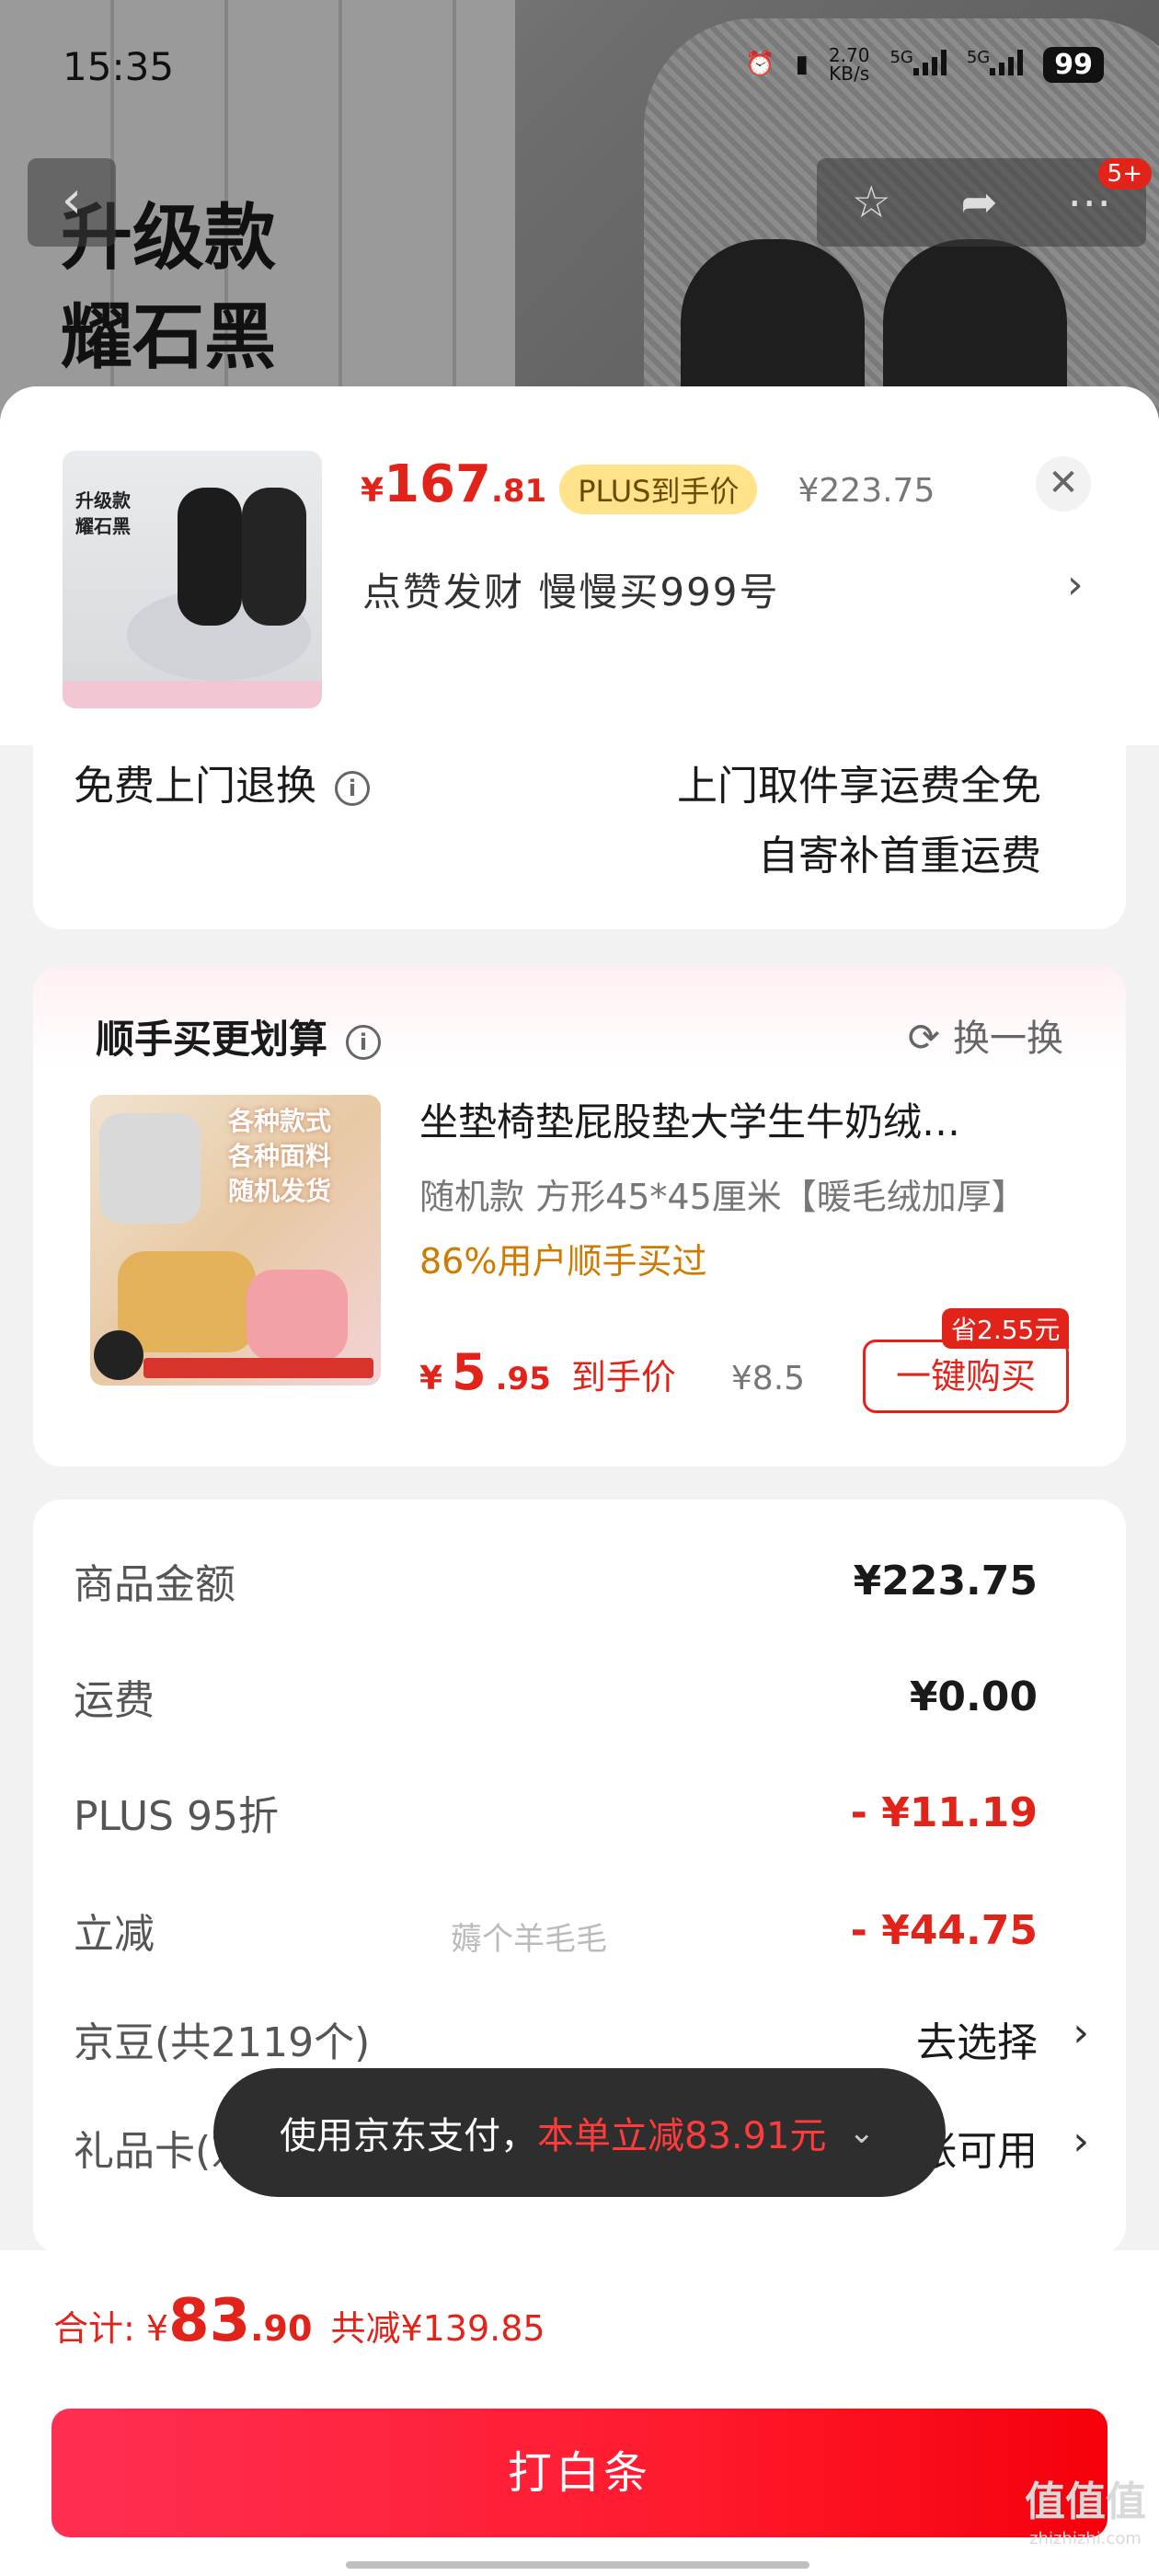 The width and height of the screenshot is (1159, 2576). Describe the element at coordinates (571, 589) in the screenshot. I see `selected-spec: 点赞发财 慢慢买999号` at that location.